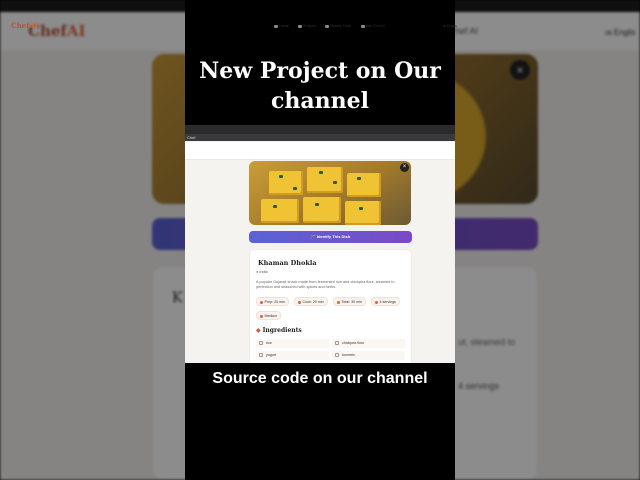 The width and height of the screenshot is (640, 480). I want to click on chip-prep-label: Prep: 20 min, so click(274, 302).